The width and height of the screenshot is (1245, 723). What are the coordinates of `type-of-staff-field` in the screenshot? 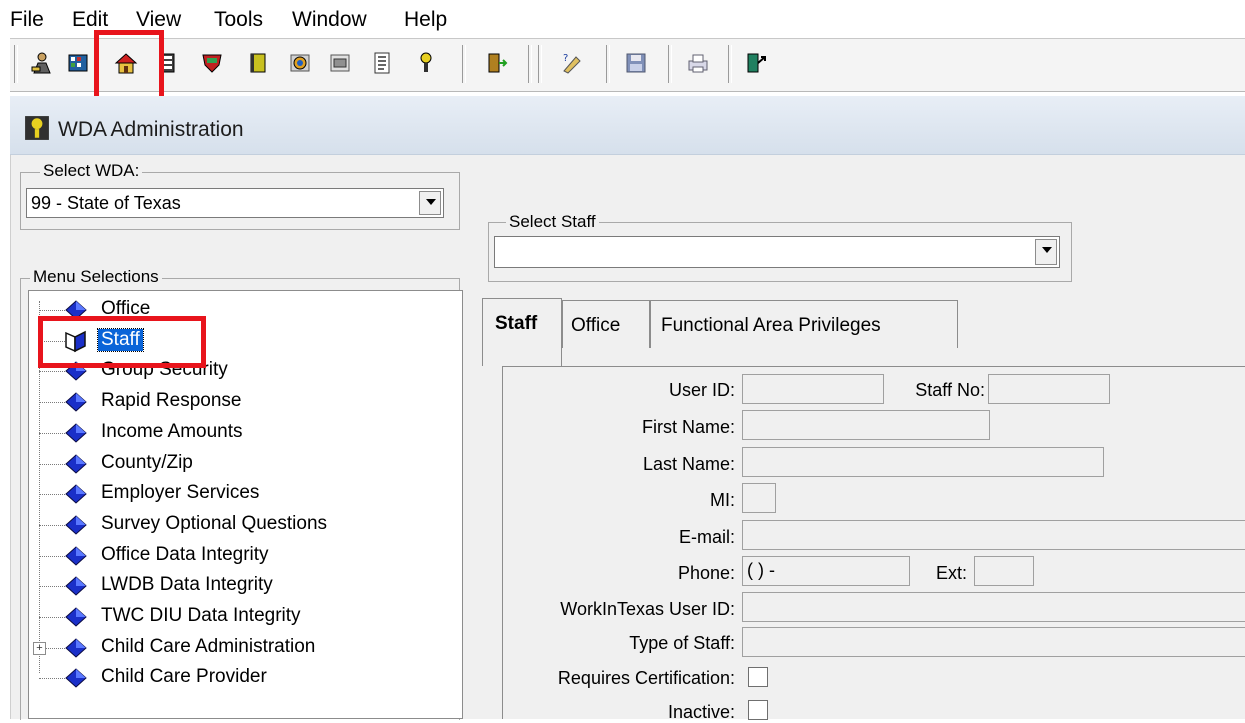 It's located at (993, 642).